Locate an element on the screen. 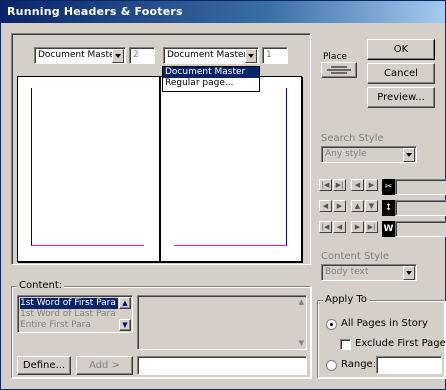 This screenshot has height=390, width=446. search-style-label: Search Style is located at coordinates (352, 138).